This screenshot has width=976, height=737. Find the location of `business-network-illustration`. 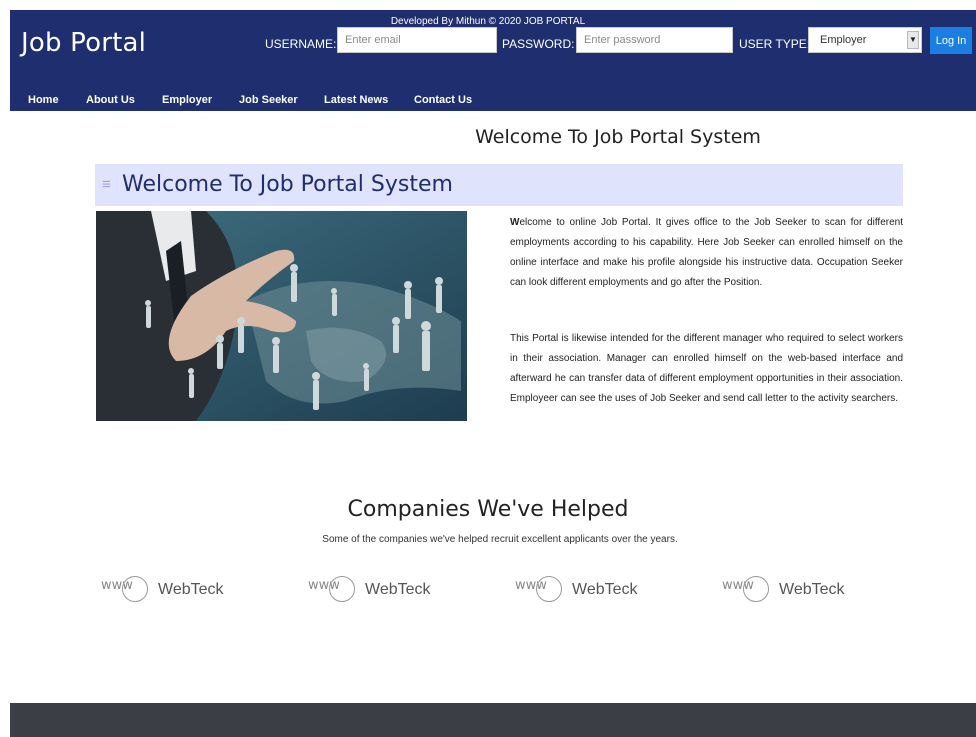

business-network-illustration is located at coordinates (281, 316).